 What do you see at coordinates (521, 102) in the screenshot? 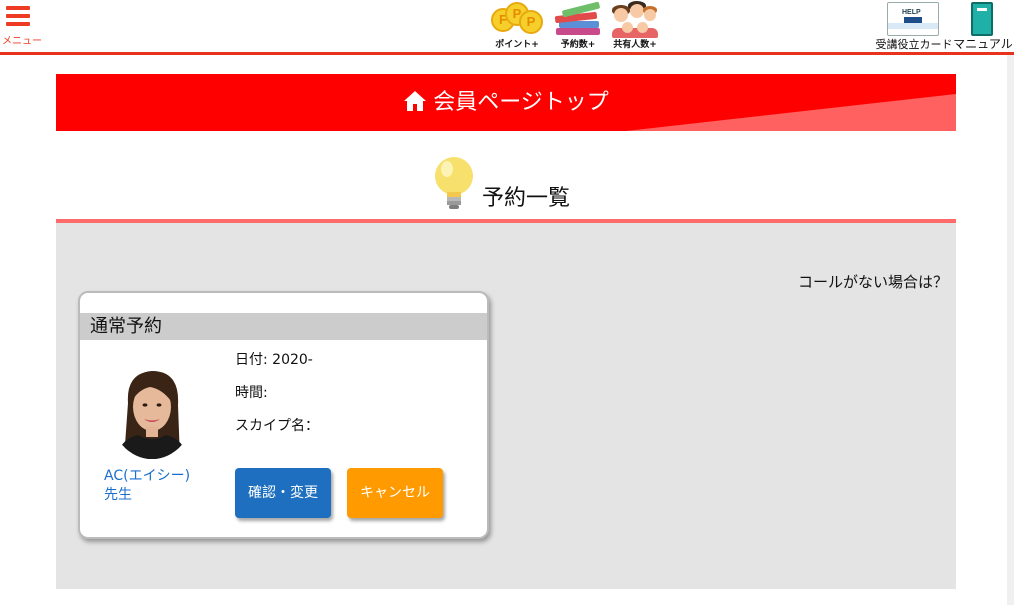
I see `page-title-text: 会員ページトップ` at bounding box center [521, 102].